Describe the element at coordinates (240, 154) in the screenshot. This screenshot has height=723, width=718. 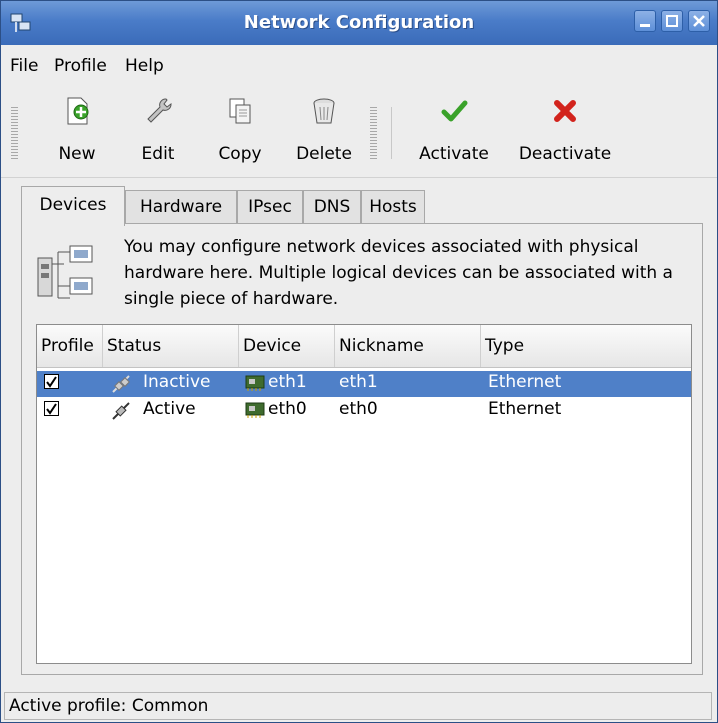
I see `copy-label: Copy` at that location.